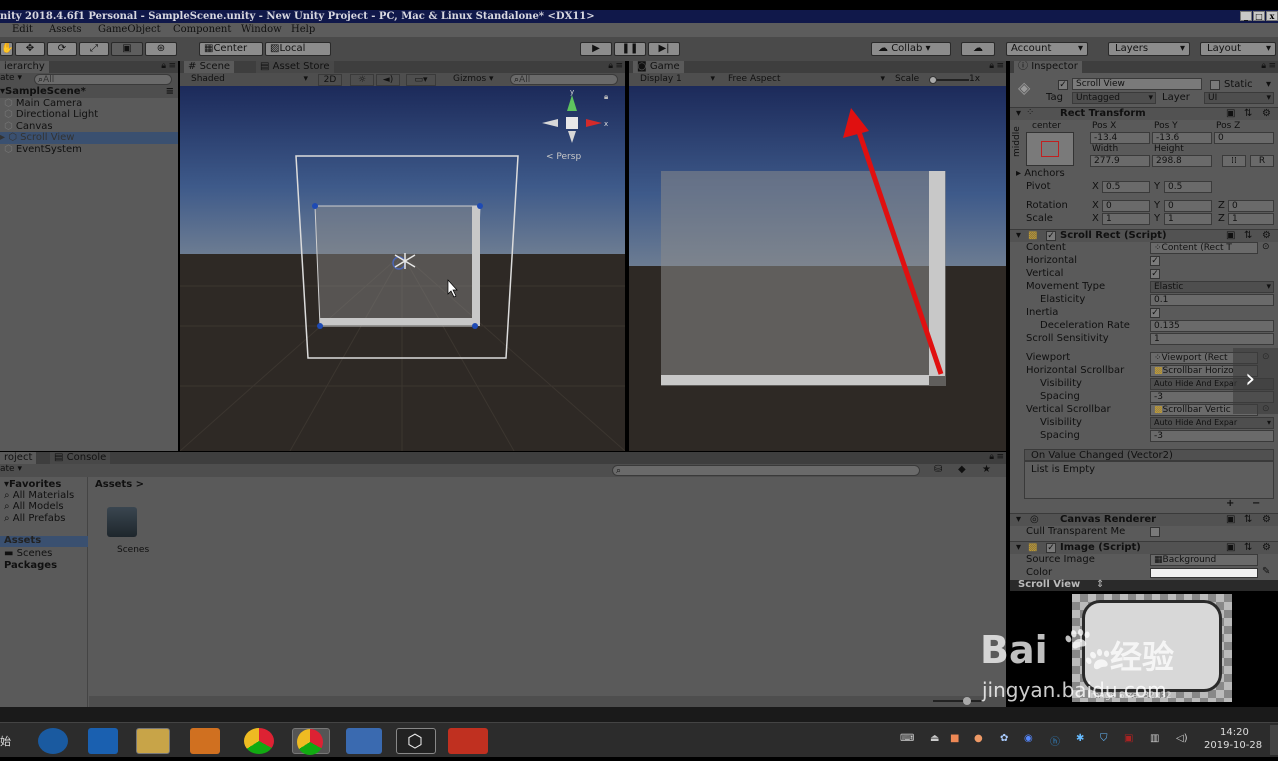 The width and height of the screenshot is (1278, 761). Describe the element at coordinates (958, 701) in the screenshot. I see `icon-size-slider` at that location.